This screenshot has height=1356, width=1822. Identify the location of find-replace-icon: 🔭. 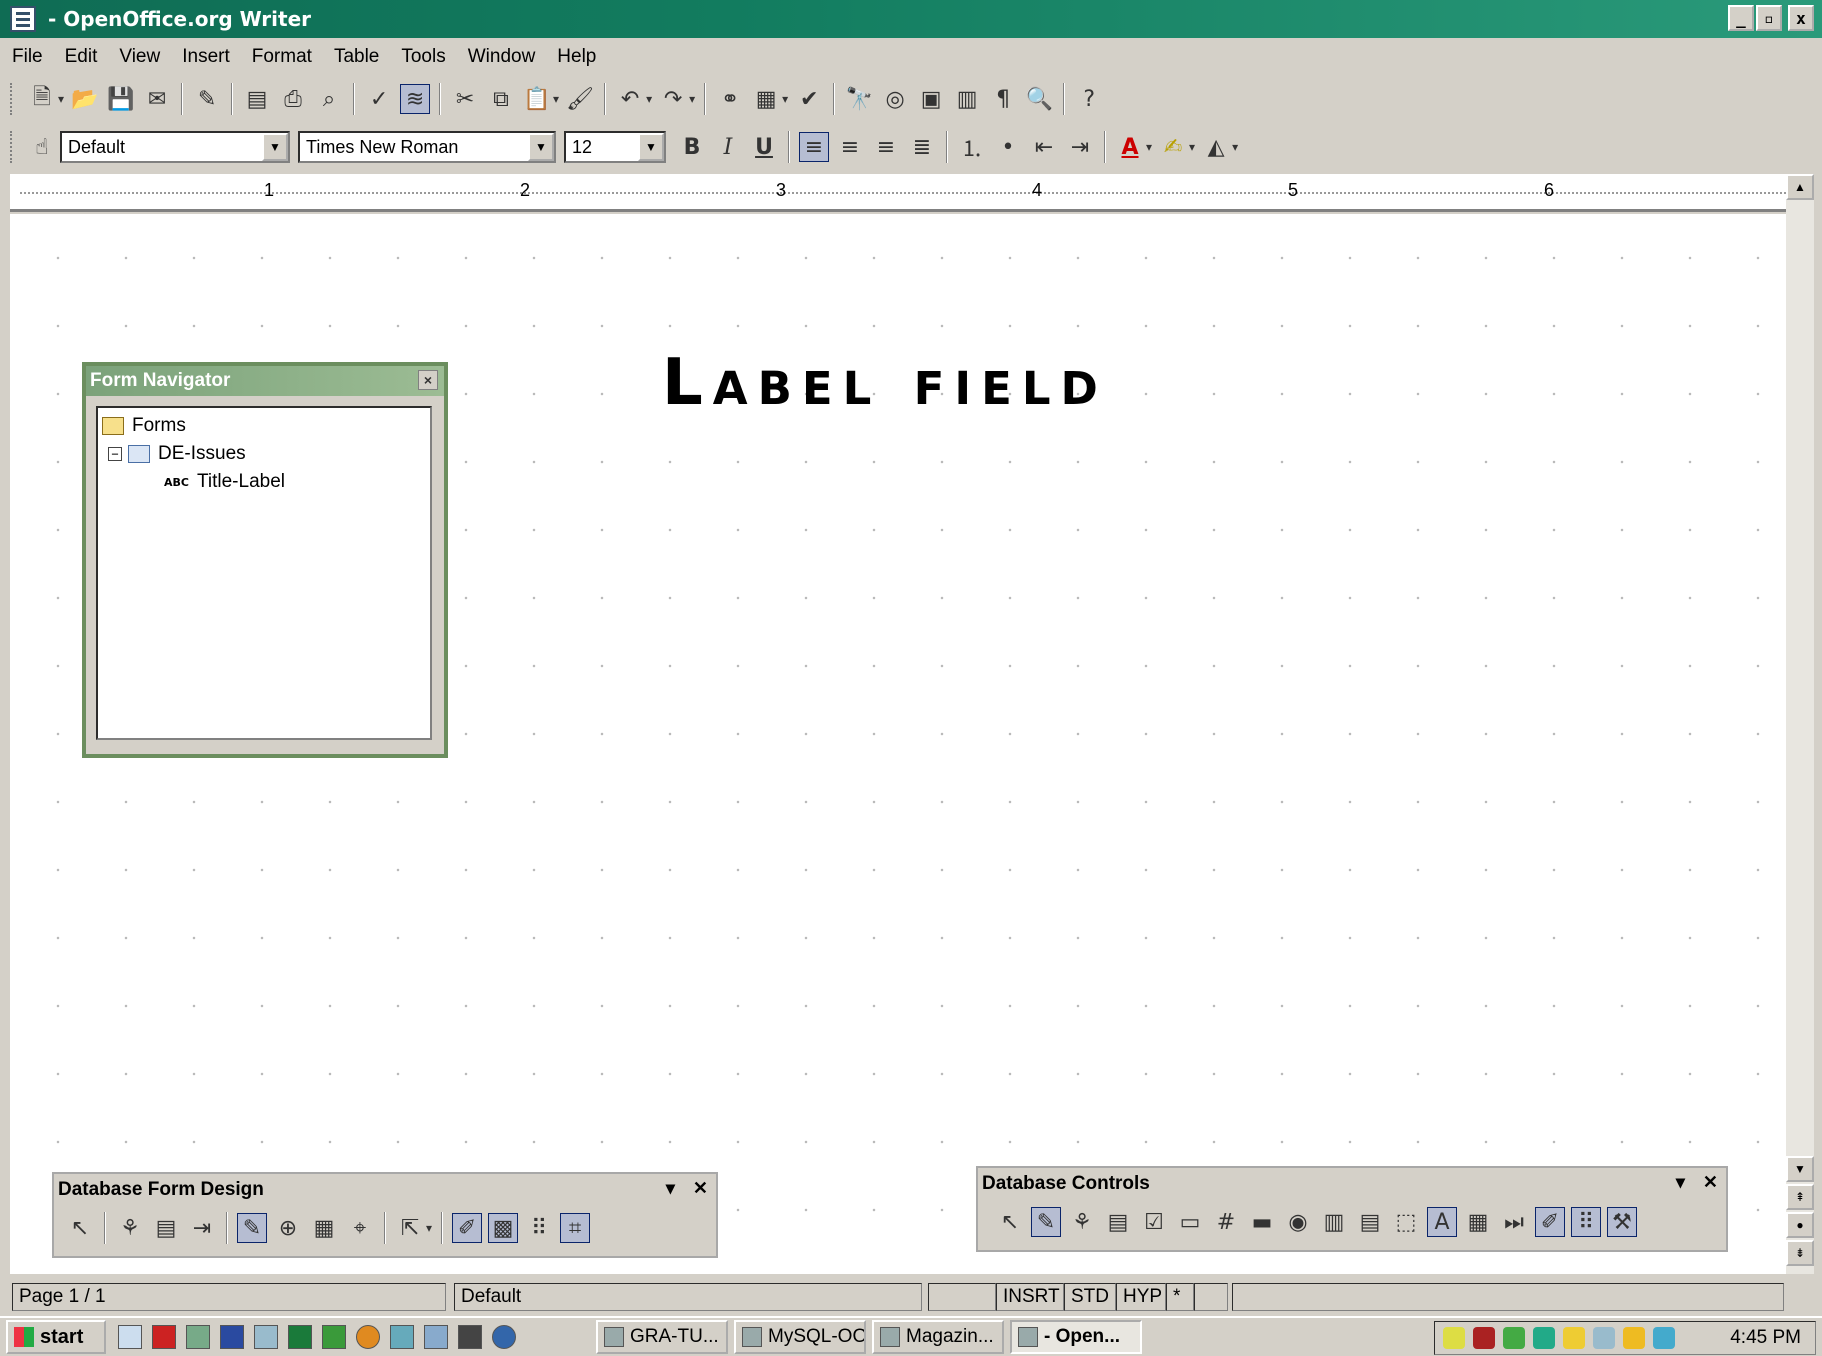
(859, 99).